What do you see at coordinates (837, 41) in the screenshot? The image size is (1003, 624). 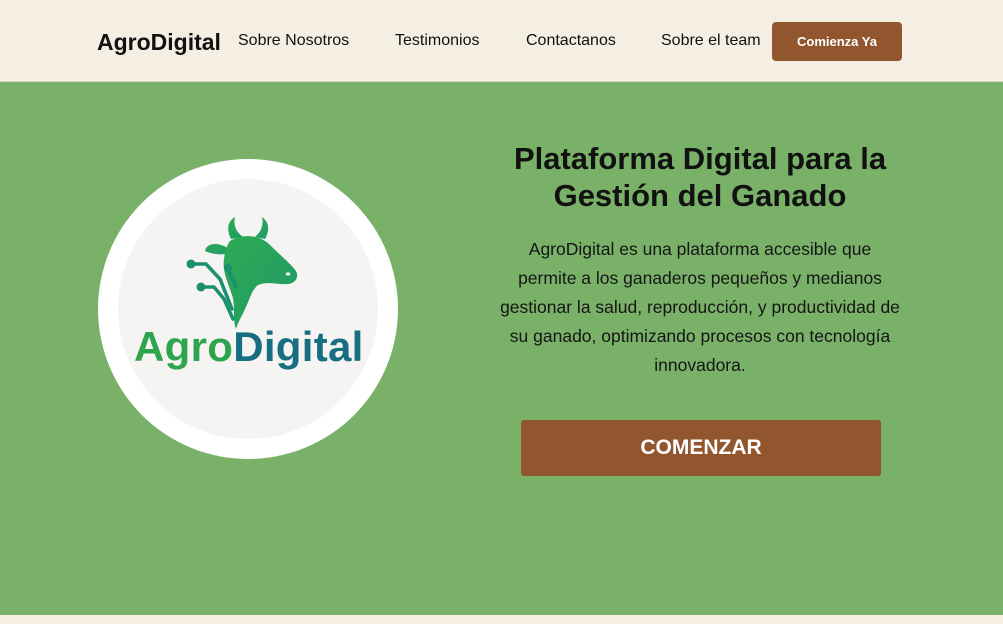 I see `comienza-ya-button: Comienza Ya` at bounding box center [837, 41].